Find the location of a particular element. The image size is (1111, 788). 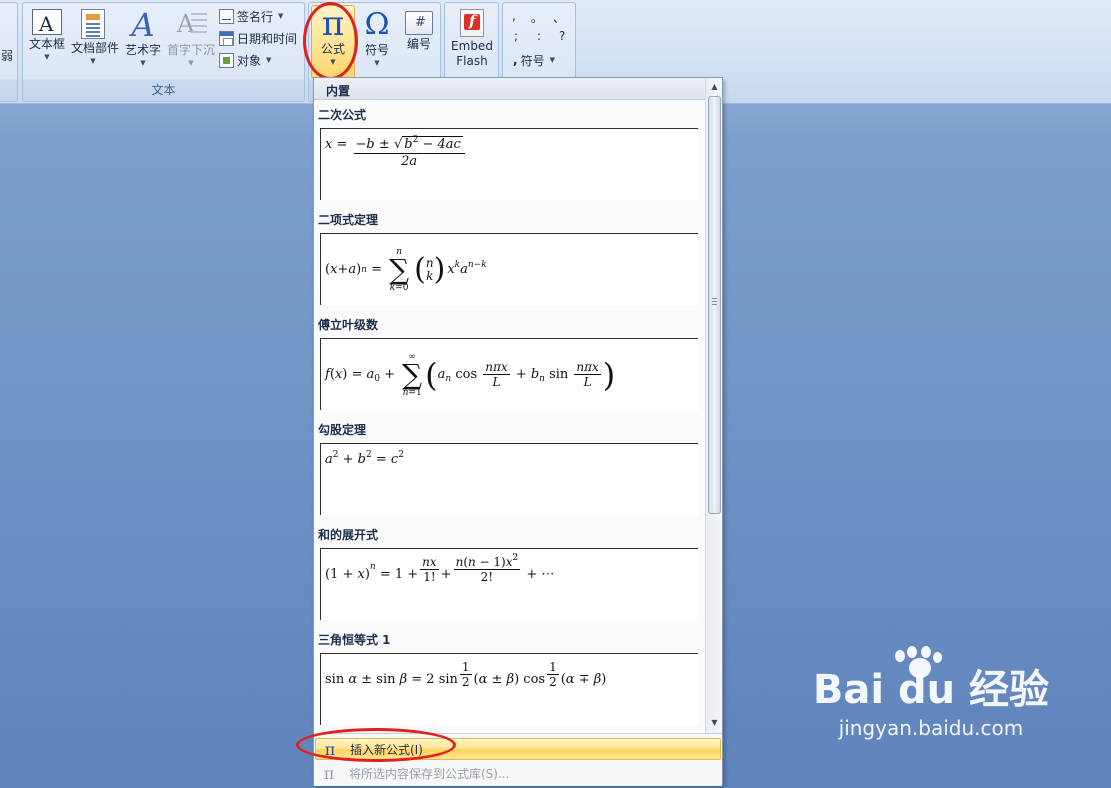

equation-item-pythagorean: 勾股定理 a2 + b2 = c2 is located at coordinates (509, 467).